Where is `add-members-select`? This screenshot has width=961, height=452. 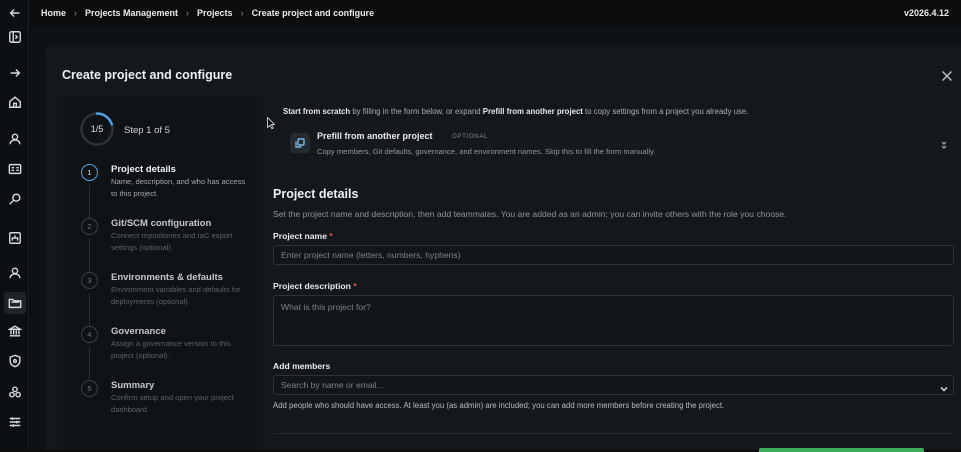
add-members-select is located at coordinates (613, 385).